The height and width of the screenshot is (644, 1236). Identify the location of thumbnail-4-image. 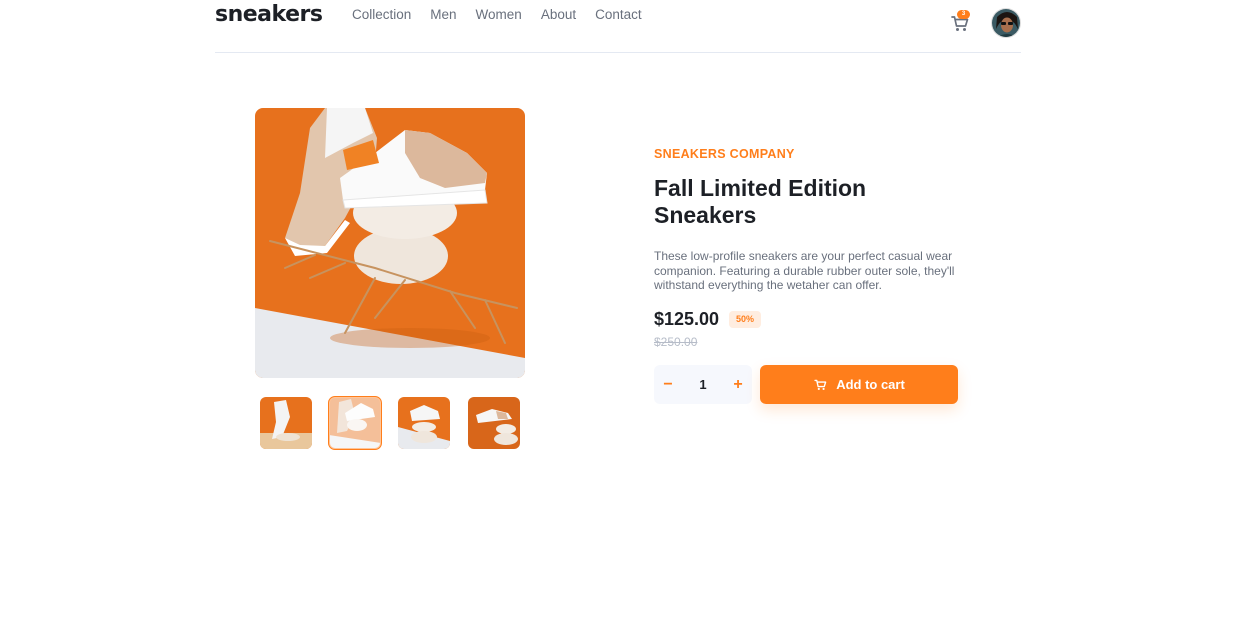
(494, 423).